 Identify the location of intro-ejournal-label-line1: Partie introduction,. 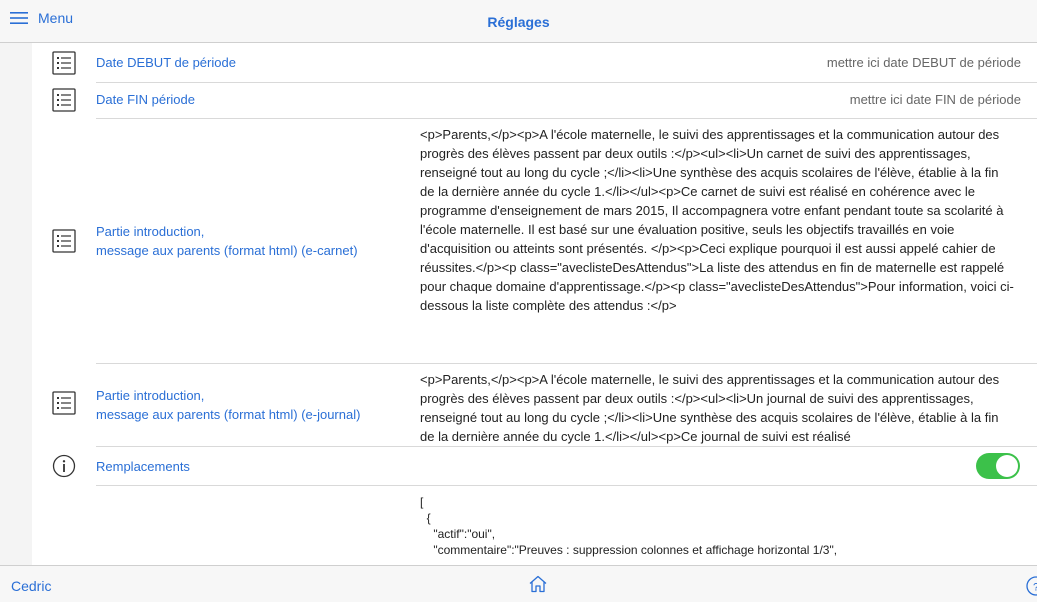
(150, 395).